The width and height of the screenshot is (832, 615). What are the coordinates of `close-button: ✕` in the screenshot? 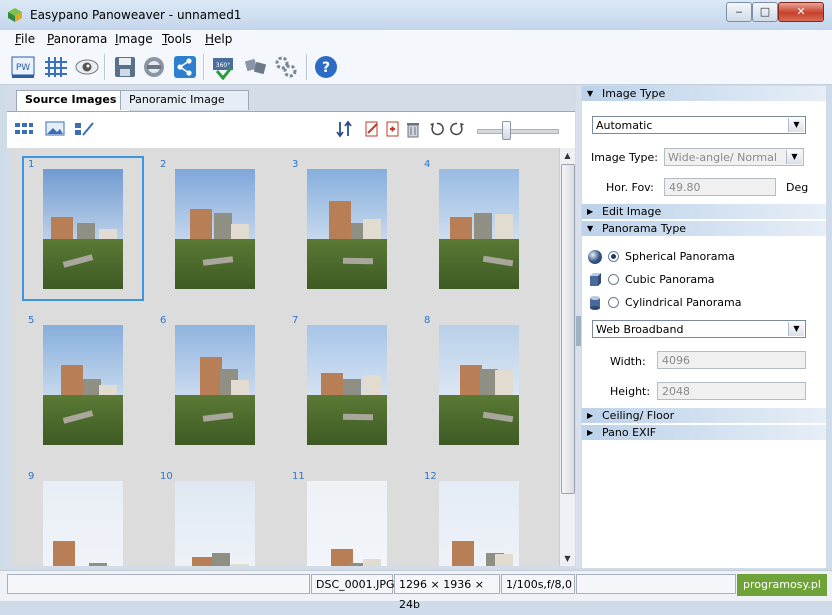 It's located at (801, 12).